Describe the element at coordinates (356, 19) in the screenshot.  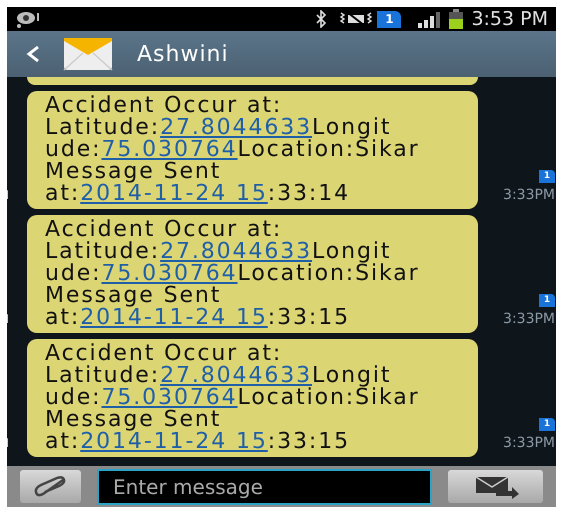
I see `vibrate-icon` at that location.